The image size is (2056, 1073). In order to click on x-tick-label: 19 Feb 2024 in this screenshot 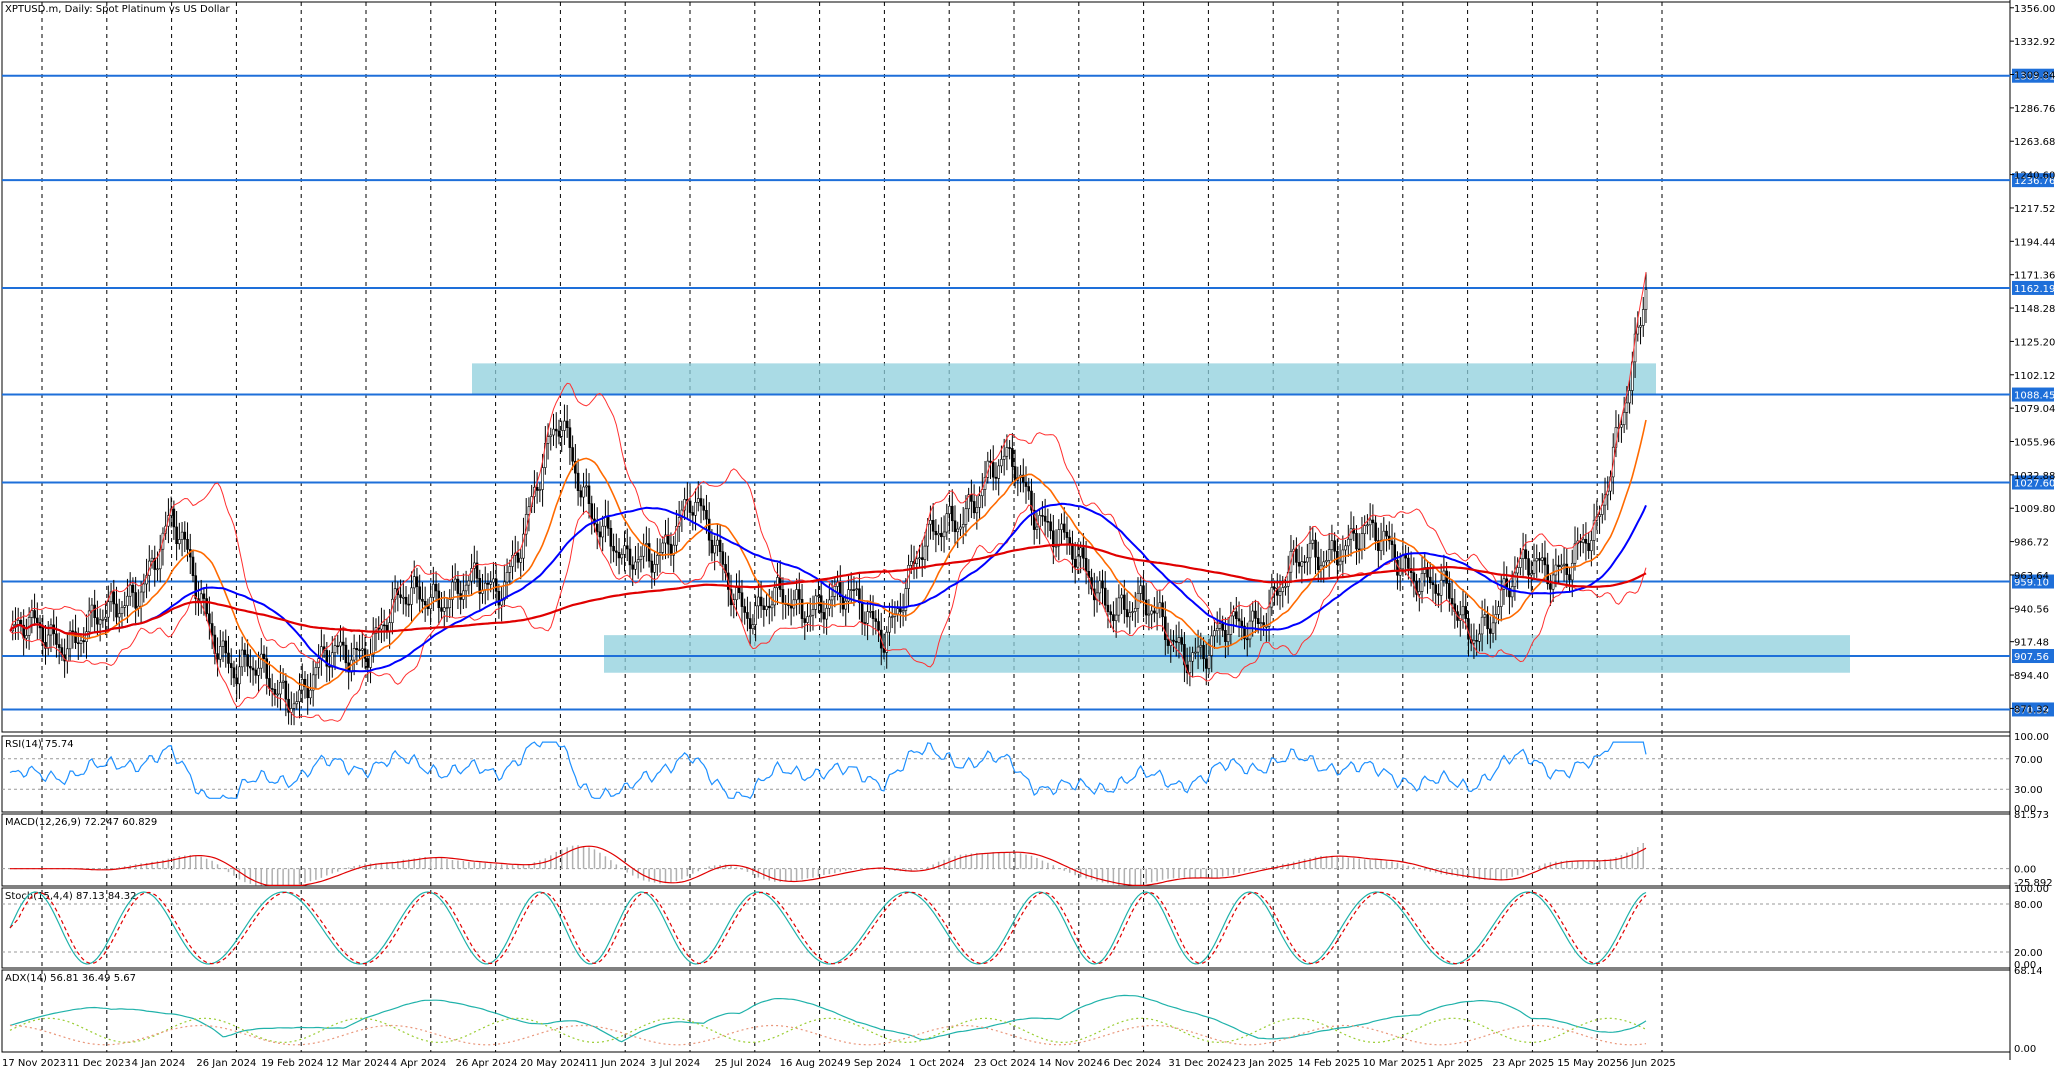, I will do `click(292, 1063)`.